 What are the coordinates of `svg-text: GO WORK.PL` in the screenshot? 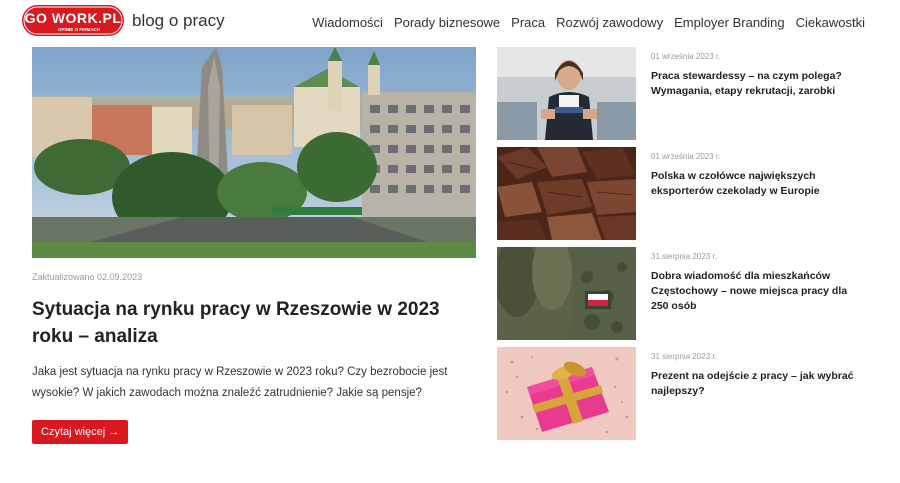 It's located at (73, 18).